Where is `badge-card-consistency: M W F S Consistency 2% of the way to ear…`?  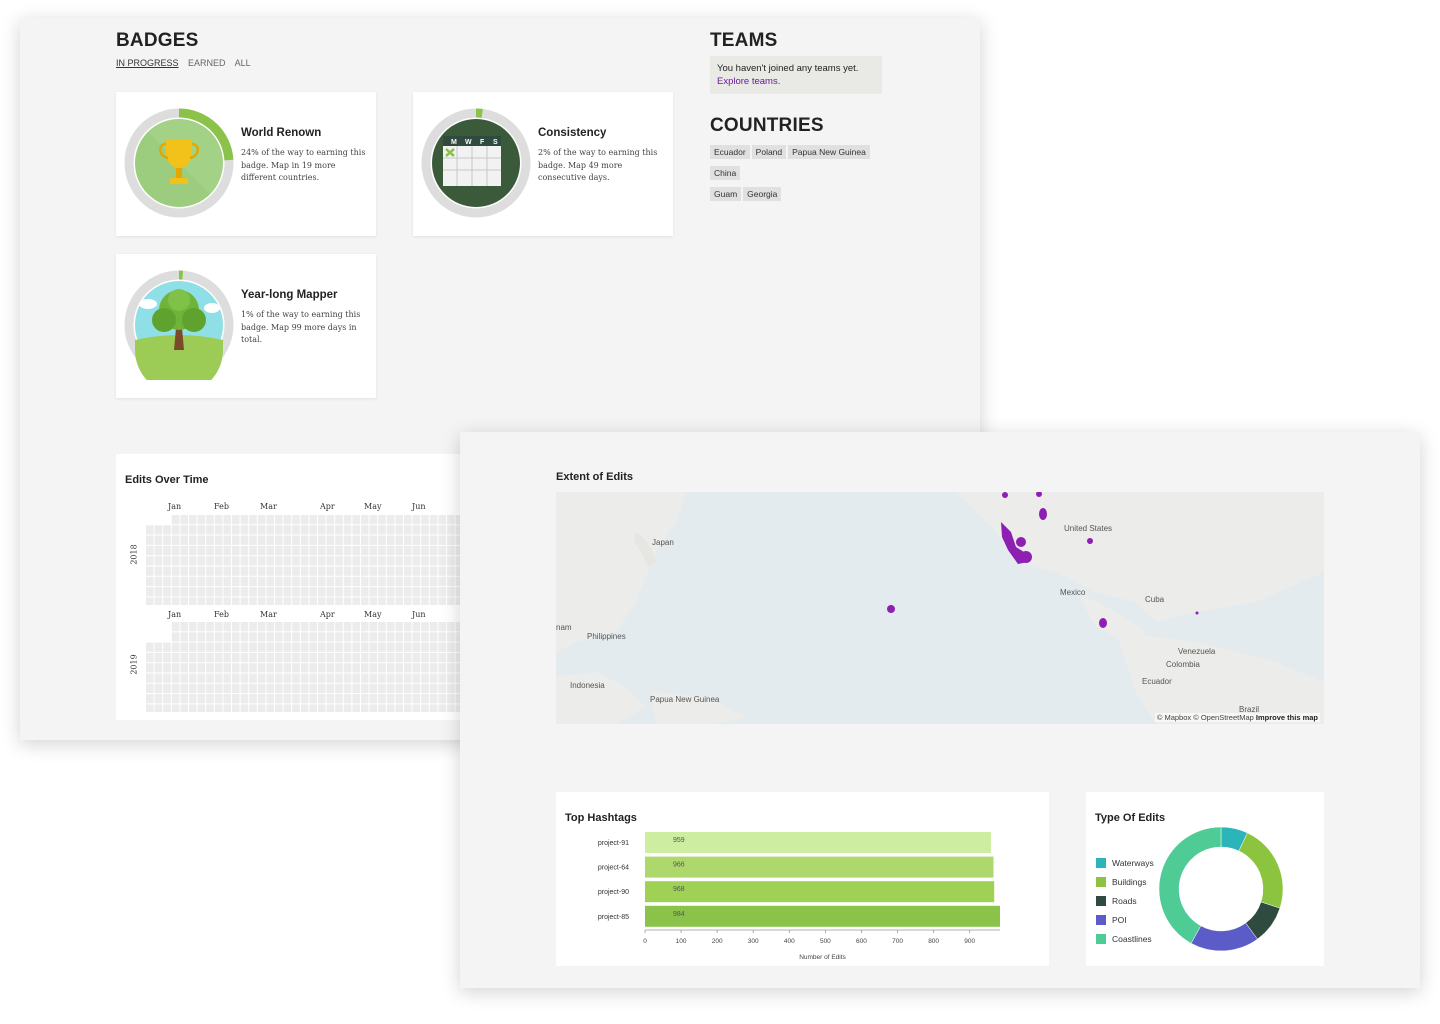
badge-card-consistency: M W F S Consistency 2% of the way to ear… is located at coordinates (543, 164).